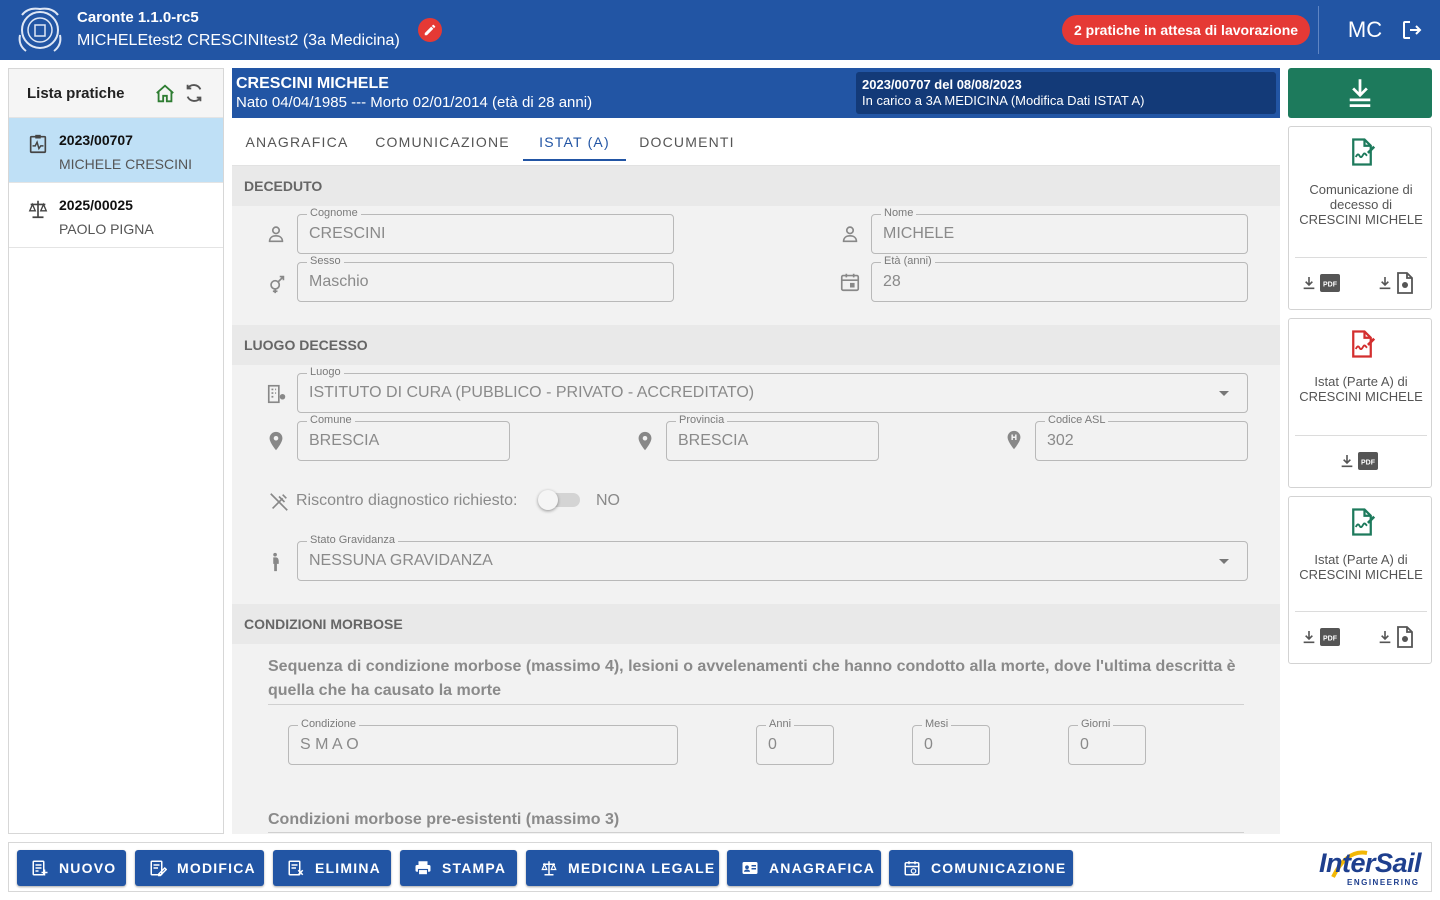 The height and width of the screenshot is (900, 1440). What do you see at coordinates (549, 868) in the screenshot?
I see `scales-icon` at bounding box center [549, 868].